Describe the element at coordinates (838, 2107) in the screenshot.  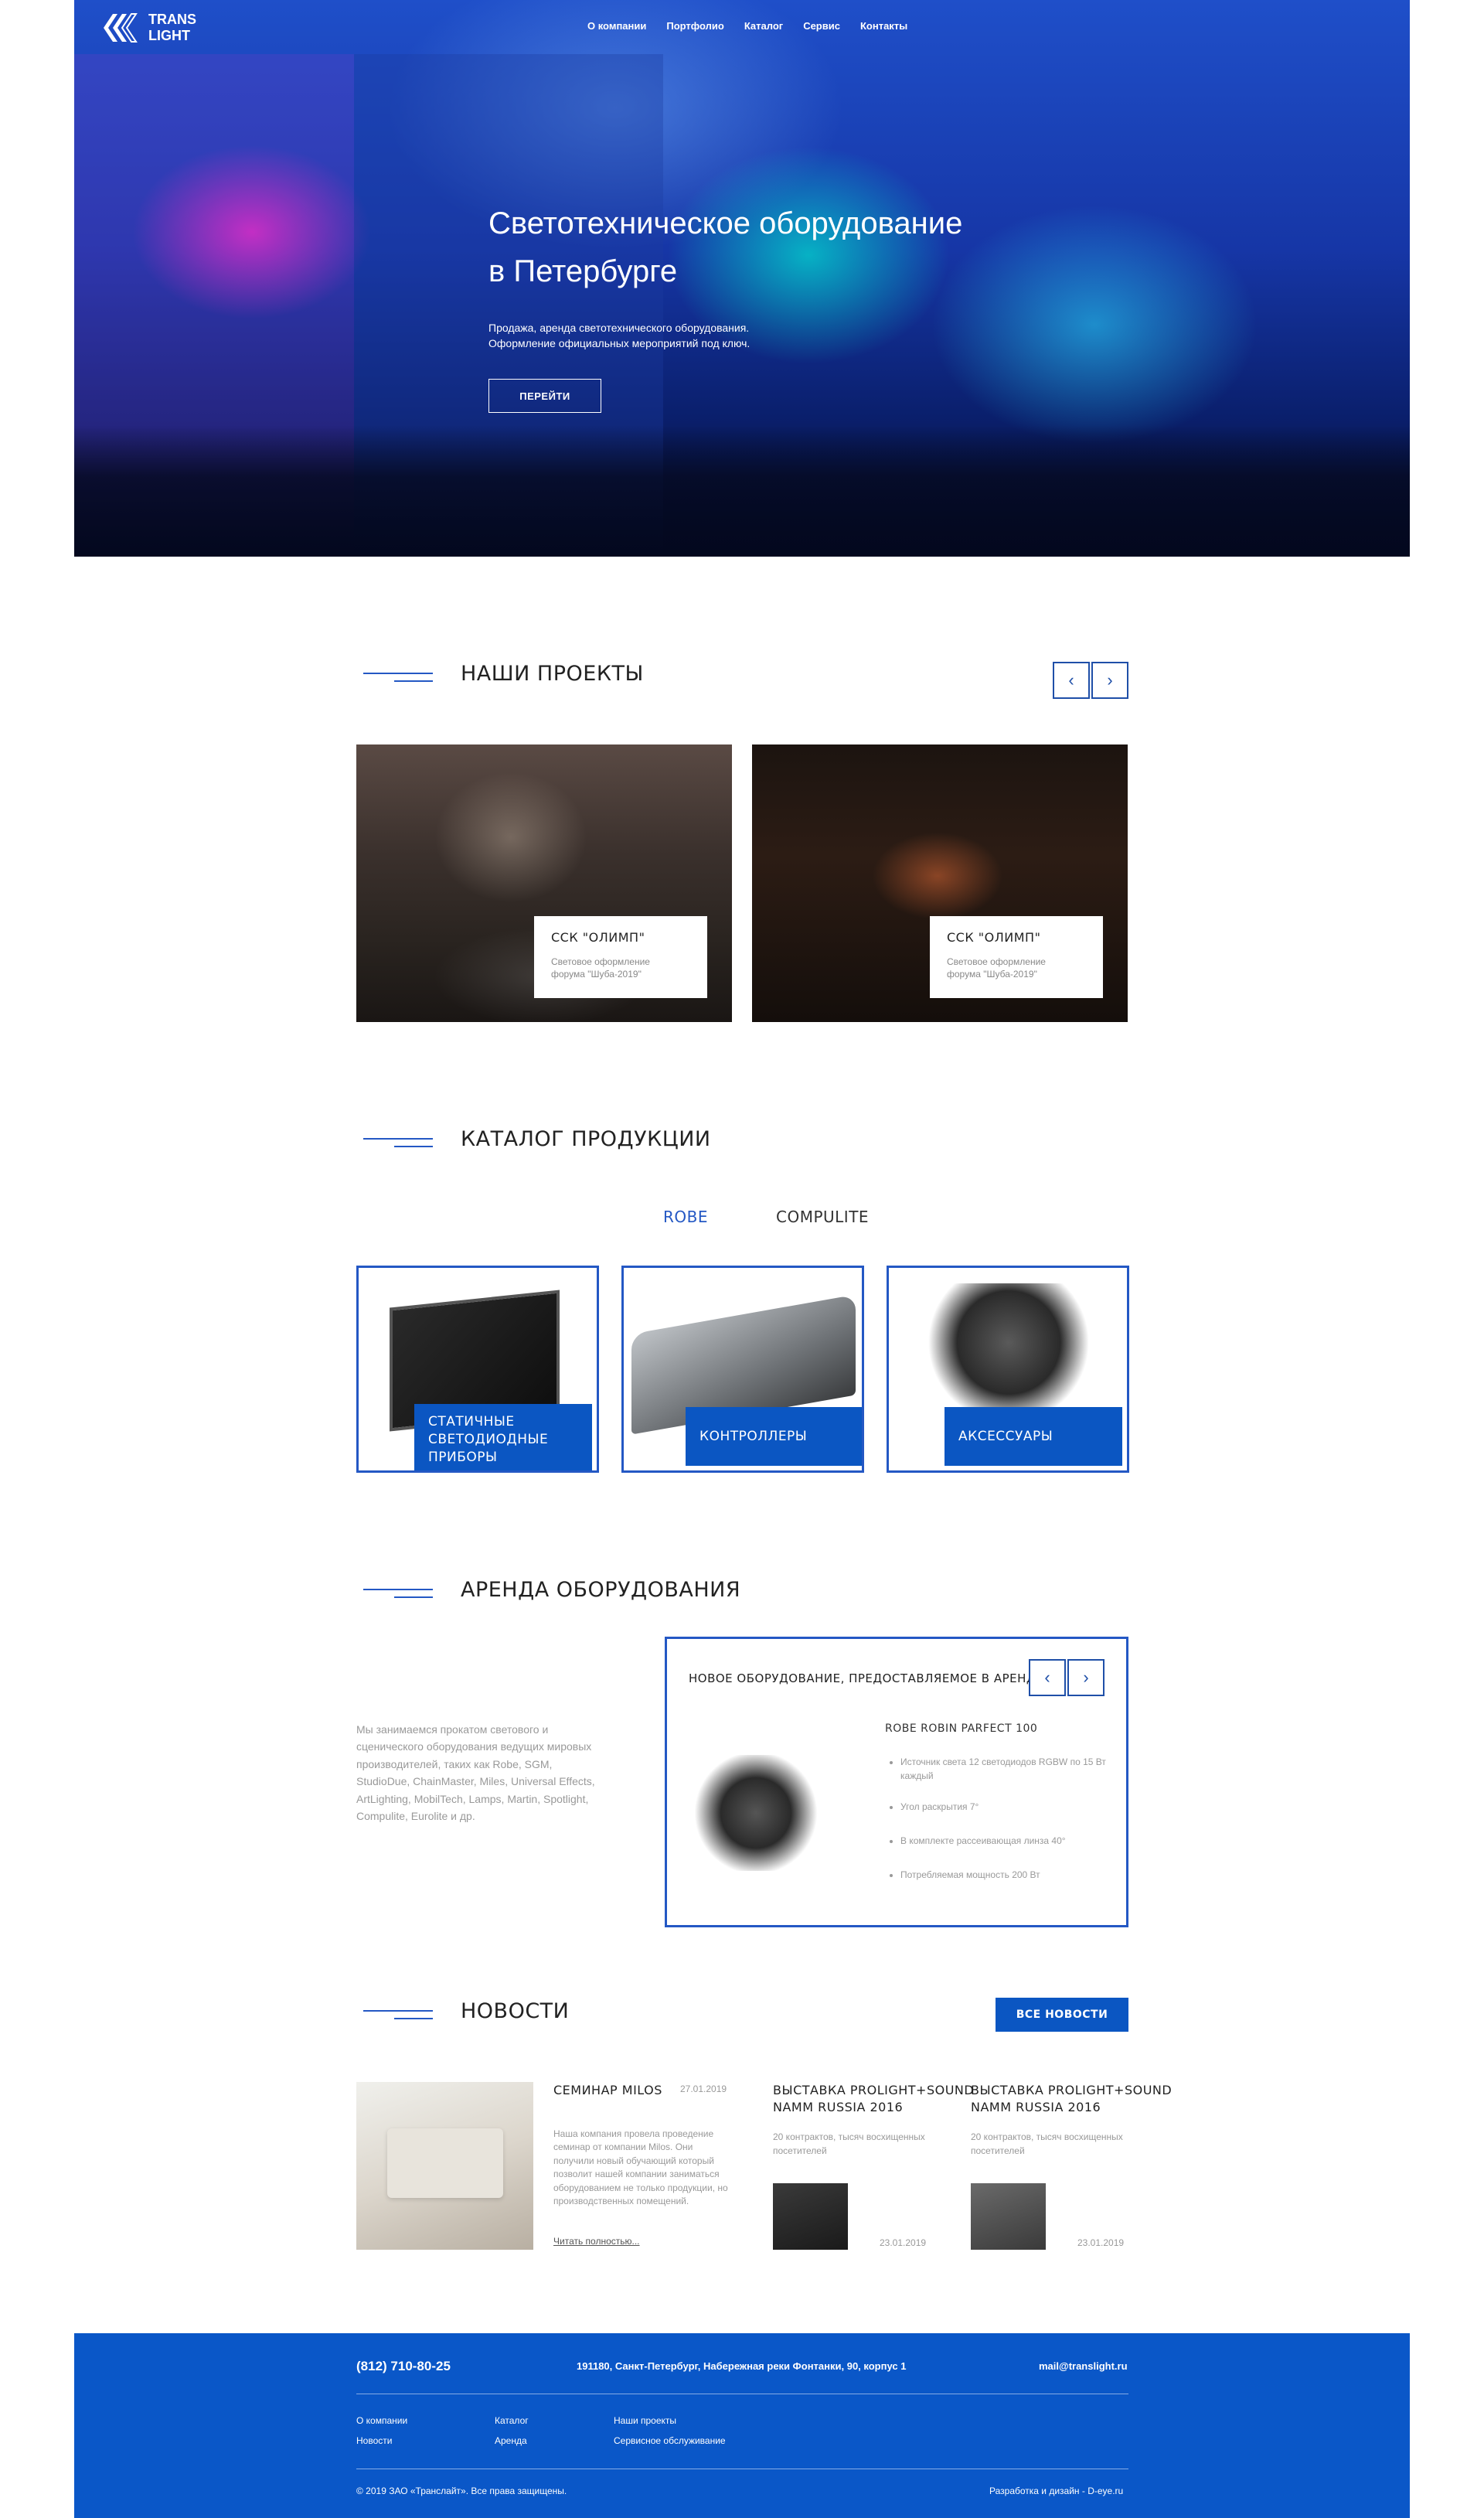
I see `news-title-line2: NAMM RUSSIA 2016` at that location.